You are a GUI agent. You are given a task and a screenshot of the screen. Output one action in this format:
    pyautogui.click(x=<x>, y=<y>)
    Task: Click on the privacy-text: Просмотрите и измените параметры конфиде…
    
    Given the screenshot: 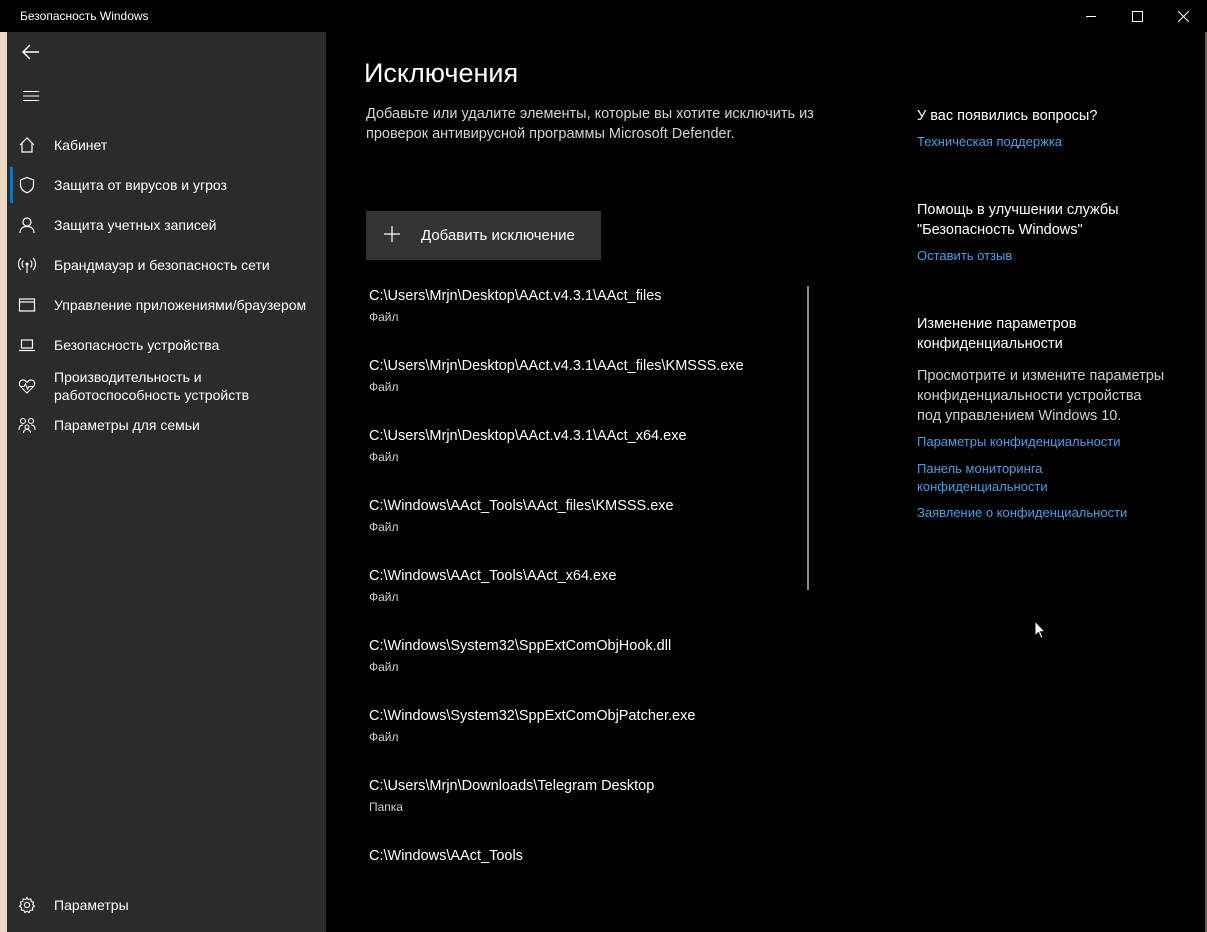 What is the action you would take?
    pyautogui.click(x=1041, y=396)
    